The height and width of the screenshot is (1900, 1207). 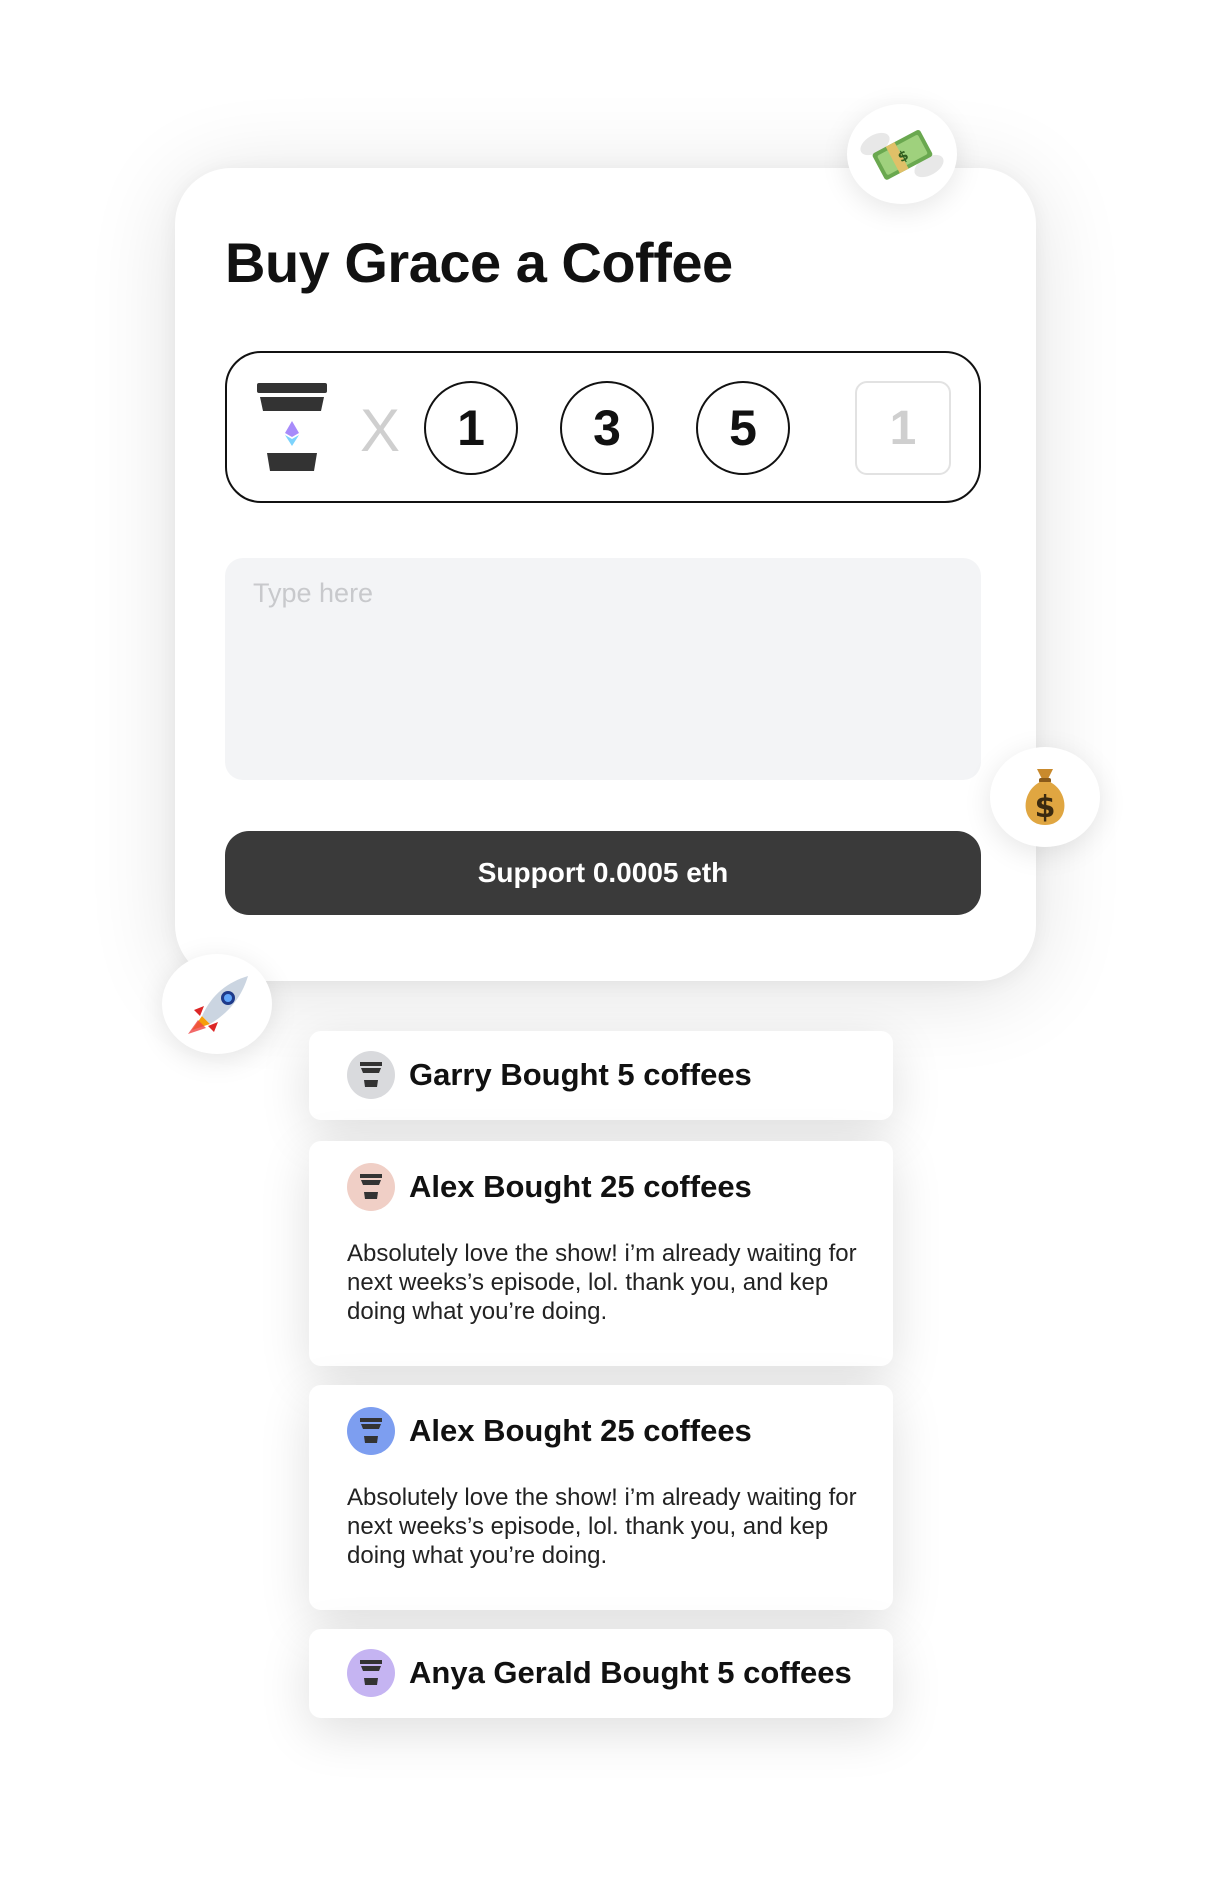 I want to click on coffee-quantity-selector: X 1 3 5, so click(x=603, y=427).